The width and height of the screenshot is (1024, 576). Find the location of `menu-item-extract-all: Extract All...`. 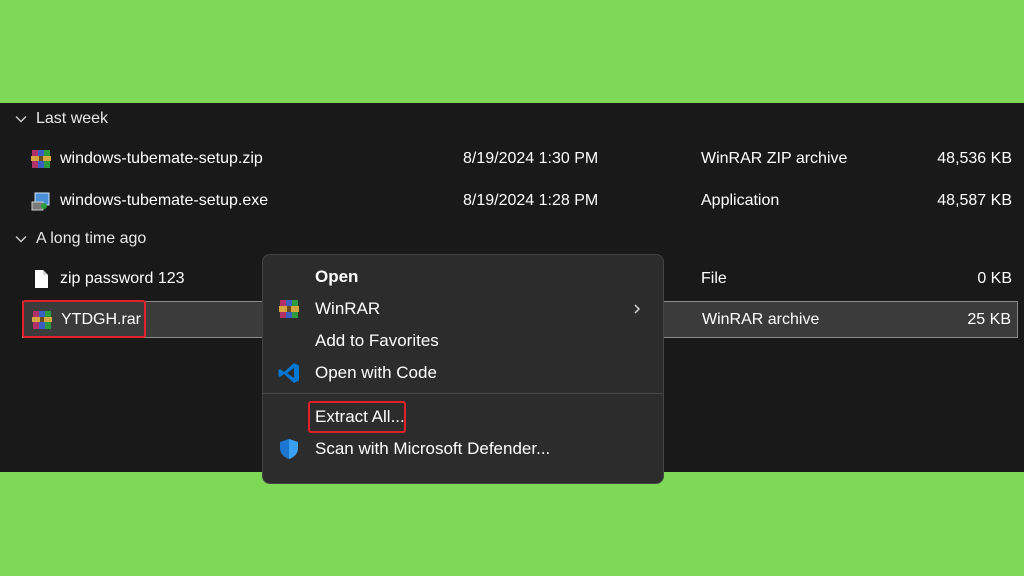

menu-item-extract-all: Extract All... is located at coordinates (463, 417).